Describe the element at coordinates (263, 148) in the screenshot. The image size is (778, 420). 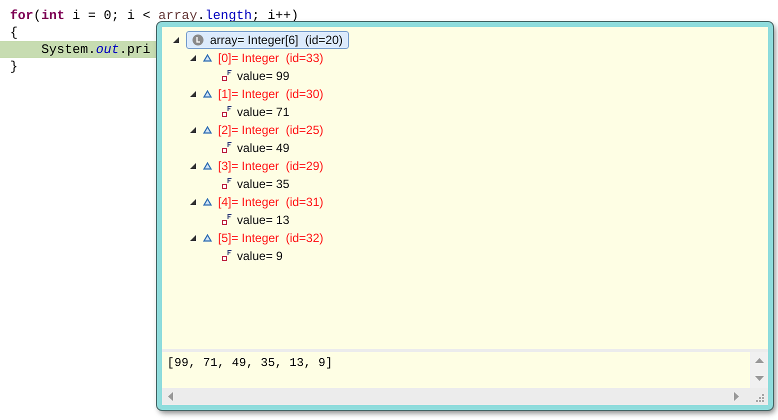
I see `tree-item: value= 49` at that location.